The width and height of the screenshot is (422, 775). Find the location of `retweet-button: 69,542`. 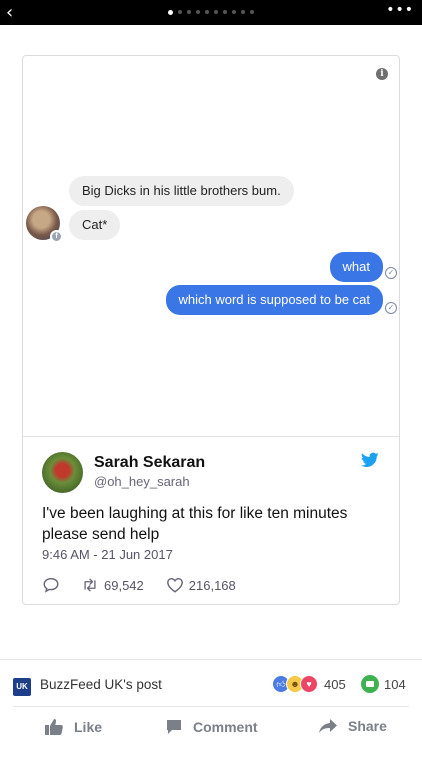

retweet-button: 69,542 is located at coordinates (112, 585).